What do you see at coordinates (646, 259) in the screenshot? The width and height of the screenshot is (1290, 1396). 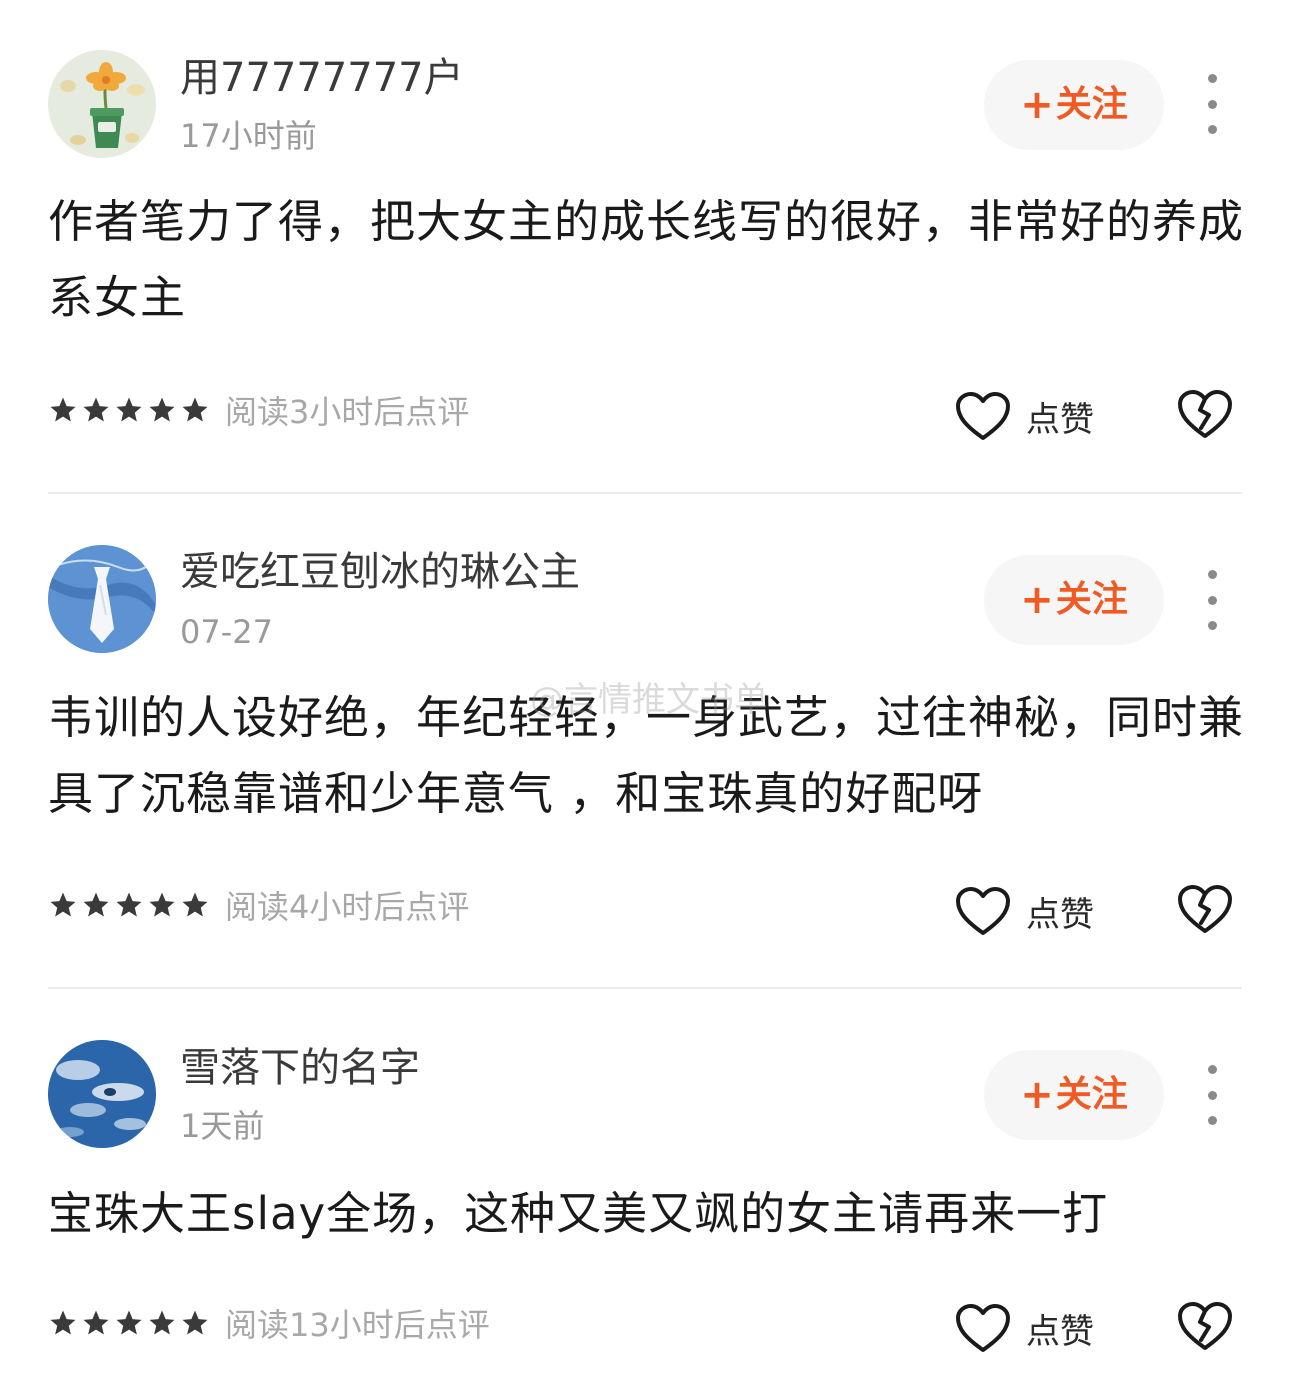 I see `review-text: 作者笔力了得，把大女主的成长线写的很好，非常好的养成系女主` at bounding box center [646, 259].